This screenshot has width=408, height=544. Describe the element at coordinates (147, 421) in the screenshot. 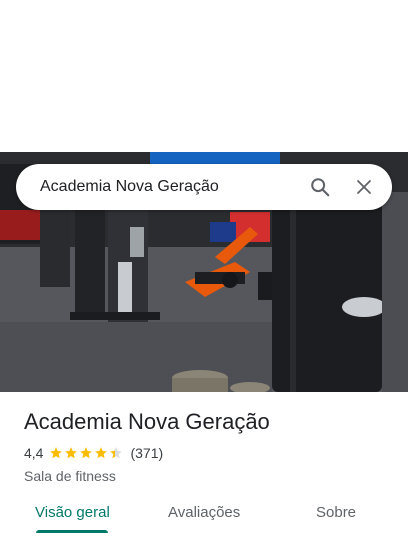

I see `place-title: Academia Nova Geração` at that location.